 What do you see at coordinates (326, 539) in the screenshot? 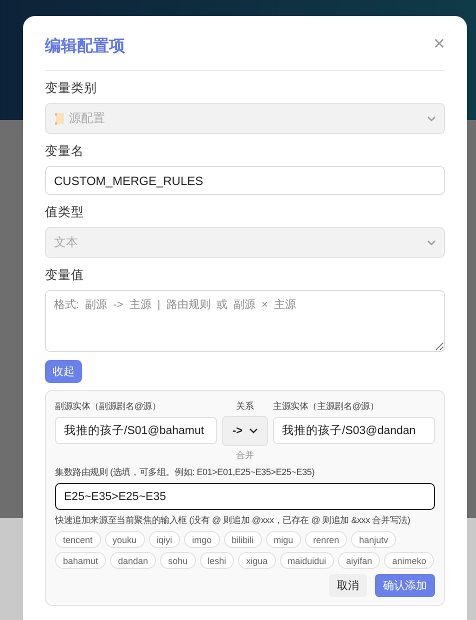
I see `source-chip: renren` at bounding box center [326, 539].